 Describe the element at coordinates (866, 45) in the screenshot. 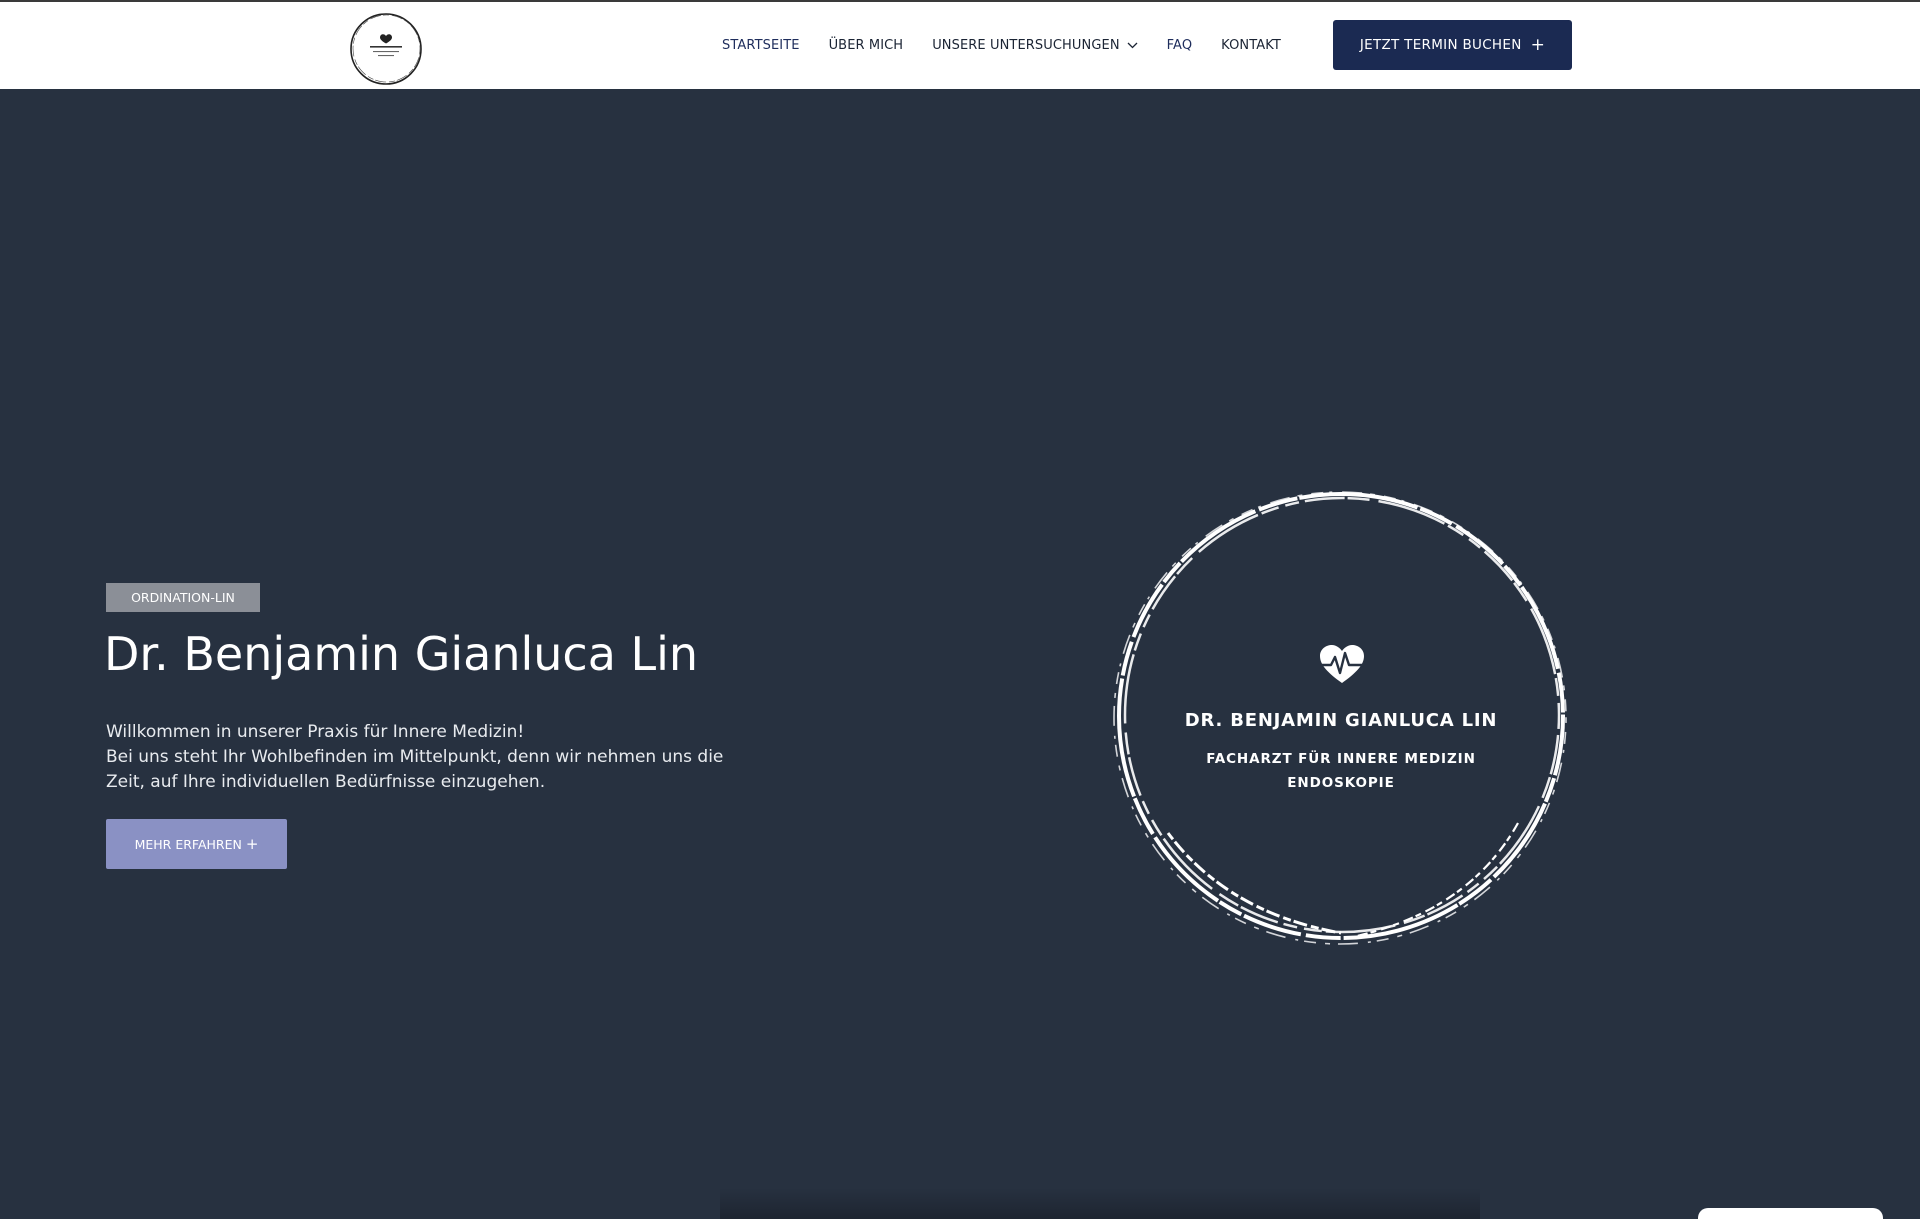

I see `nav-ueber-mich: ÜBER MICH` at that location.